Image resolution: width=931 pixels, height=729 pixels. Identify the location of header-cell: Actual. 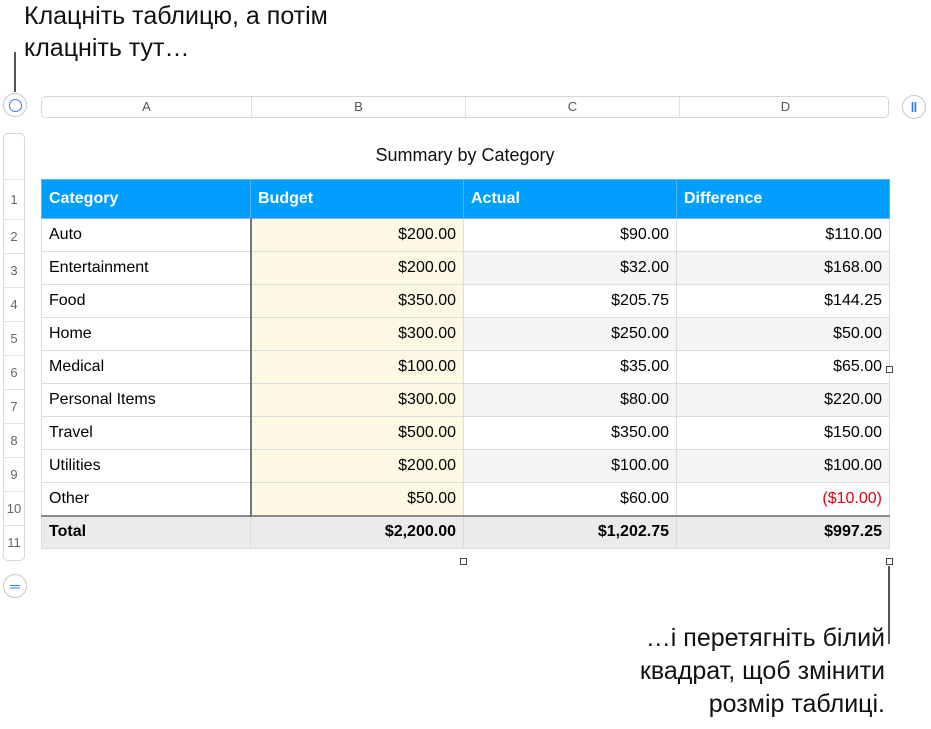
(570, 199).